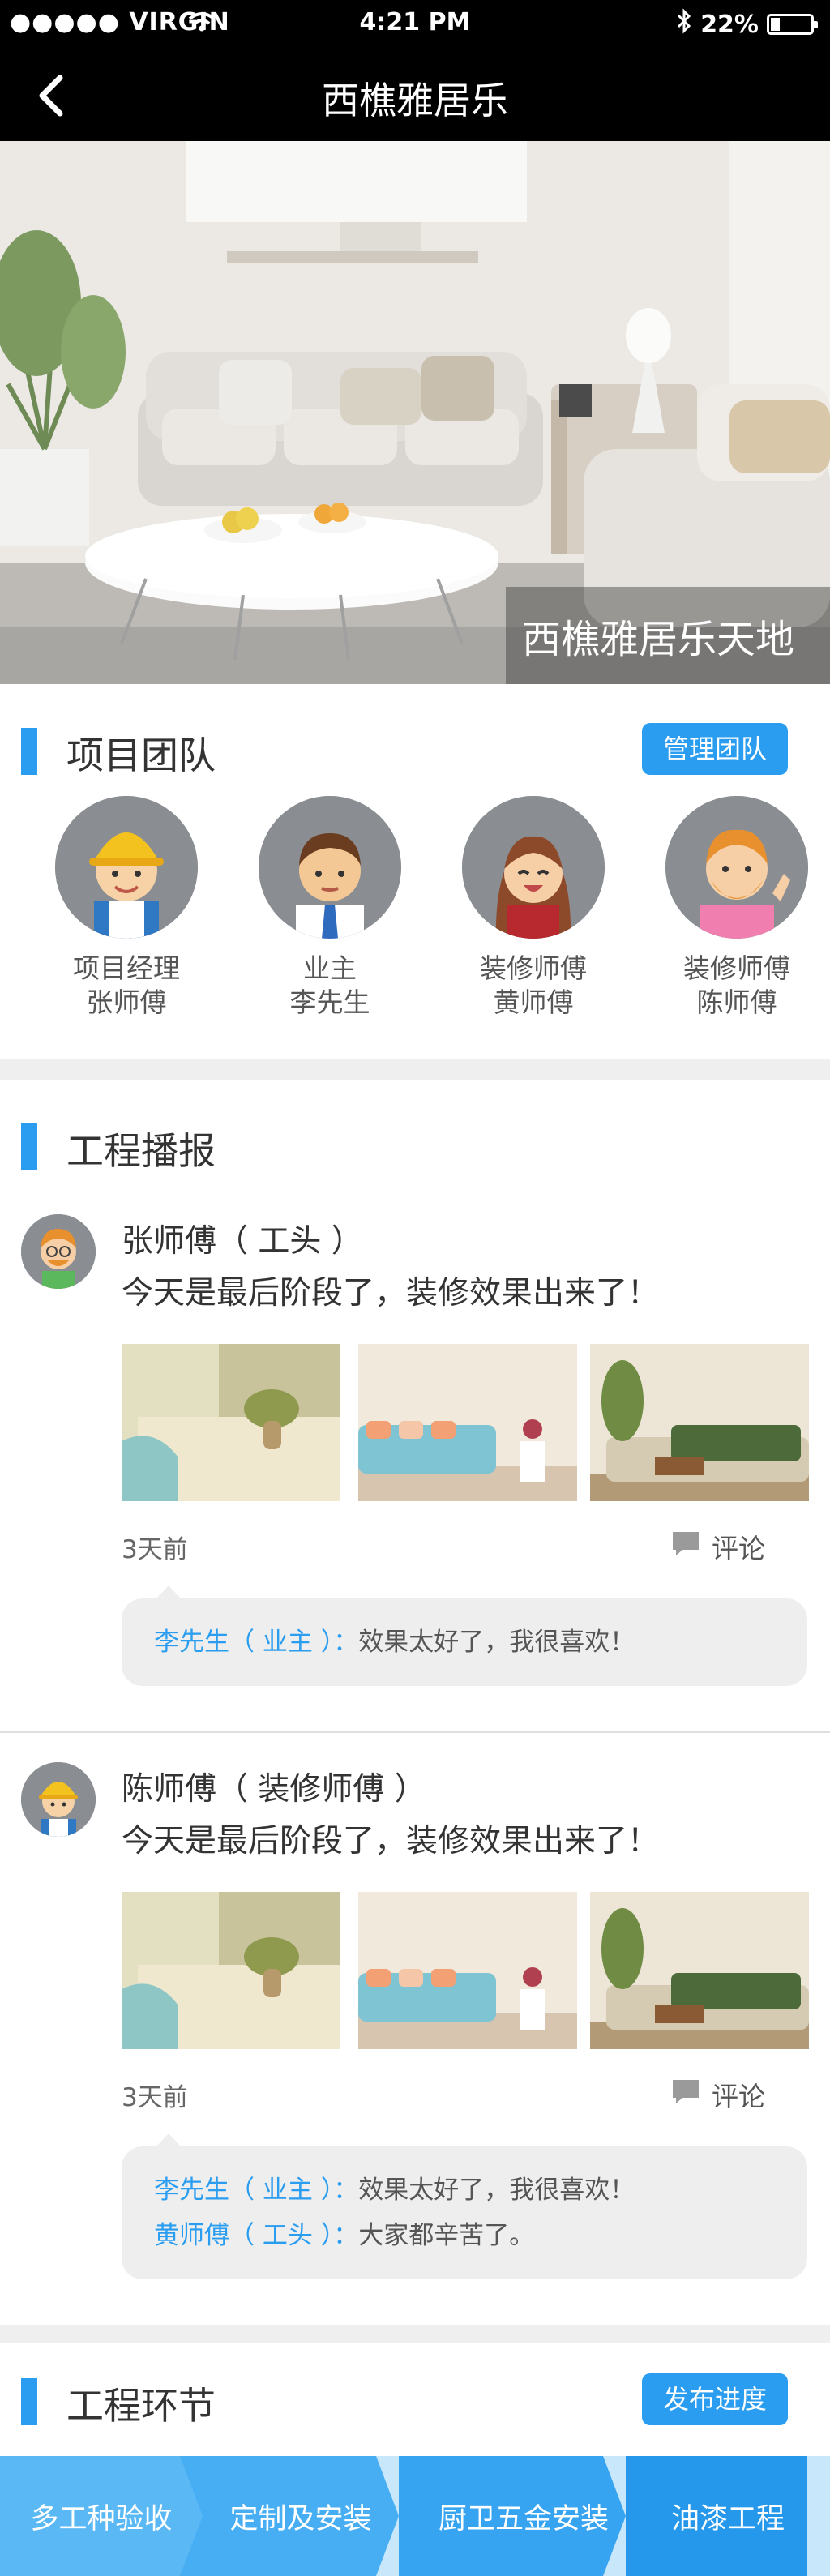  I want to click on post-divider, so click(415, 1732).